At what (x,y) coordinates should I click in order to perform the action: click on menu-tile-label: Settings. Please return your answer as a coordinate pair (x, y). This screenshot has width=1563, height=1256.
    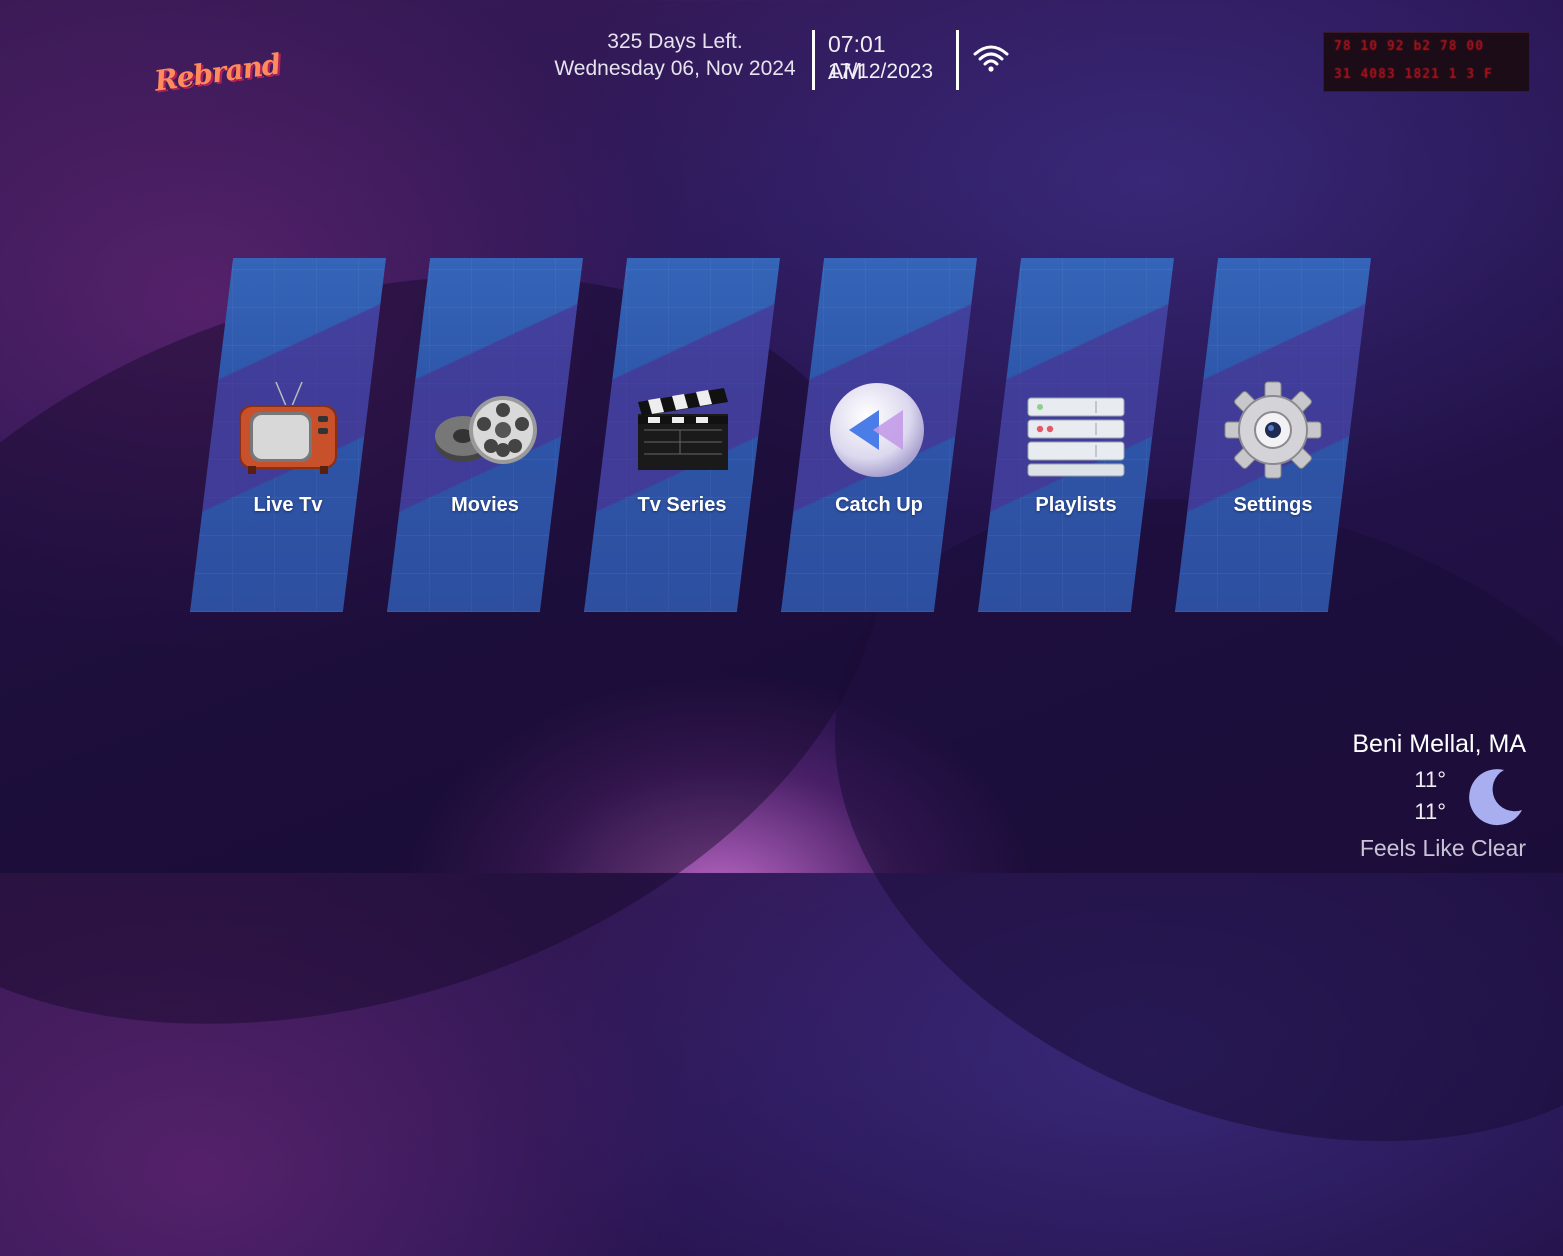
    Looking at the image, I should click on (1273, 505).